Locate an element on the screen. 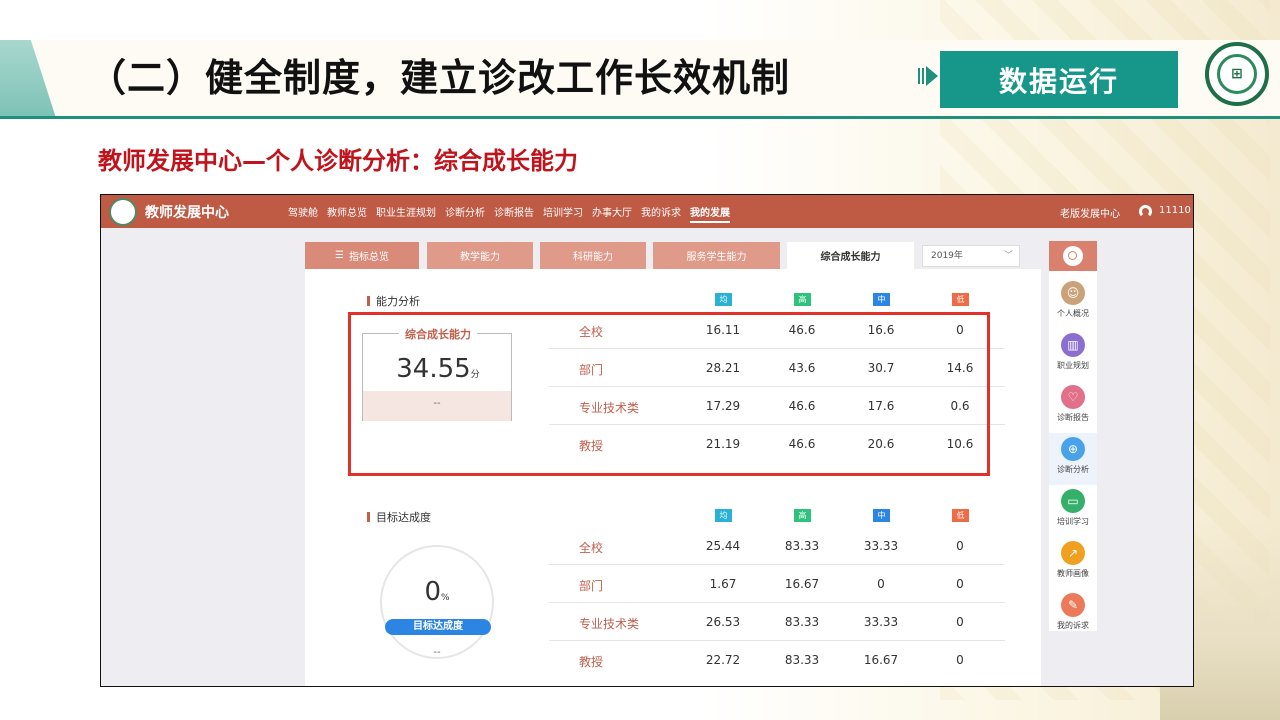  goal-pill: 目标达成度 is located at coordinates (438, 627).